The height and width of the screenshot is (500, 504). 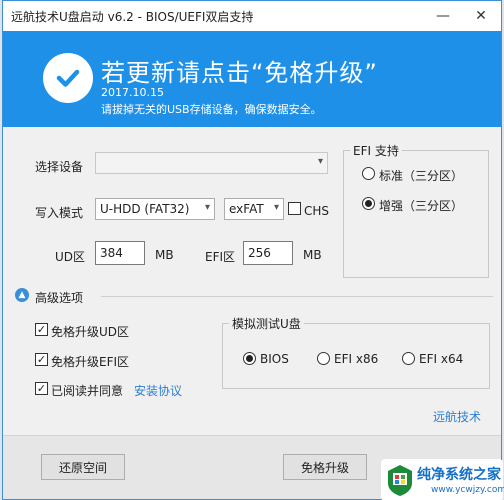 I want to click on chs-checkbox, so click(x=294, y=208).